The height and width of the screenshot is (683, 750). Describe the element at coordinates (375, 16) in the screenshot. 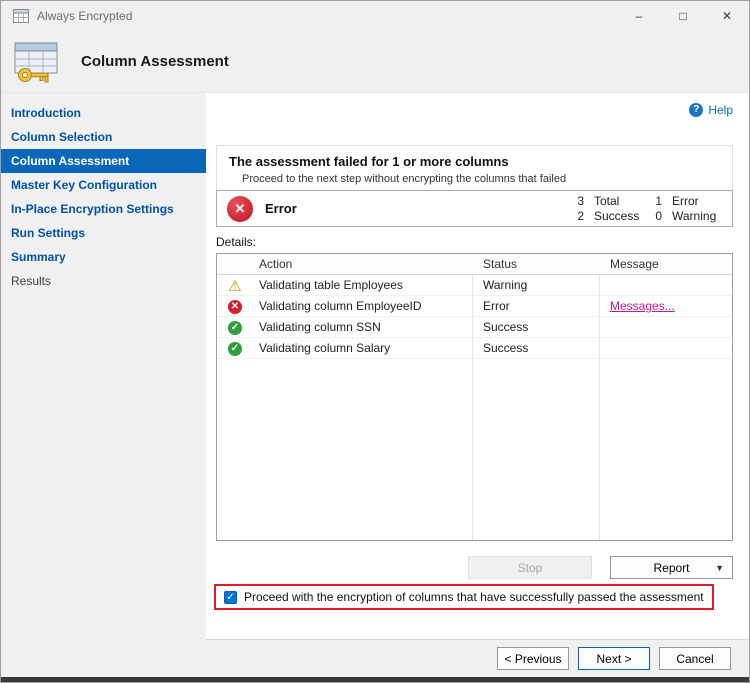

I see `title-bar: Always Encrypted – □ ✕` at that location.